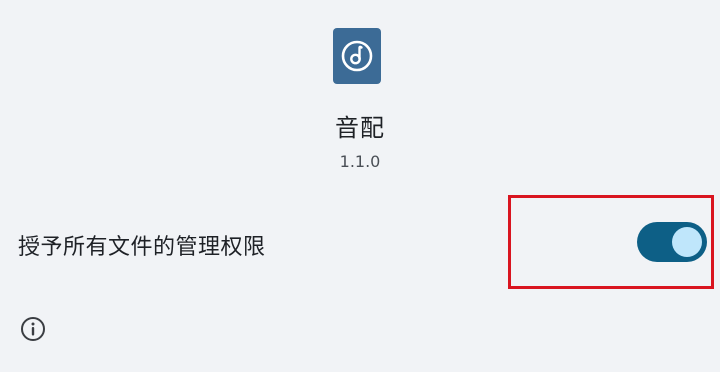  Describe the element at coordinates (360, 128) in the screenshot. I see `app-name: 音配` at that location.